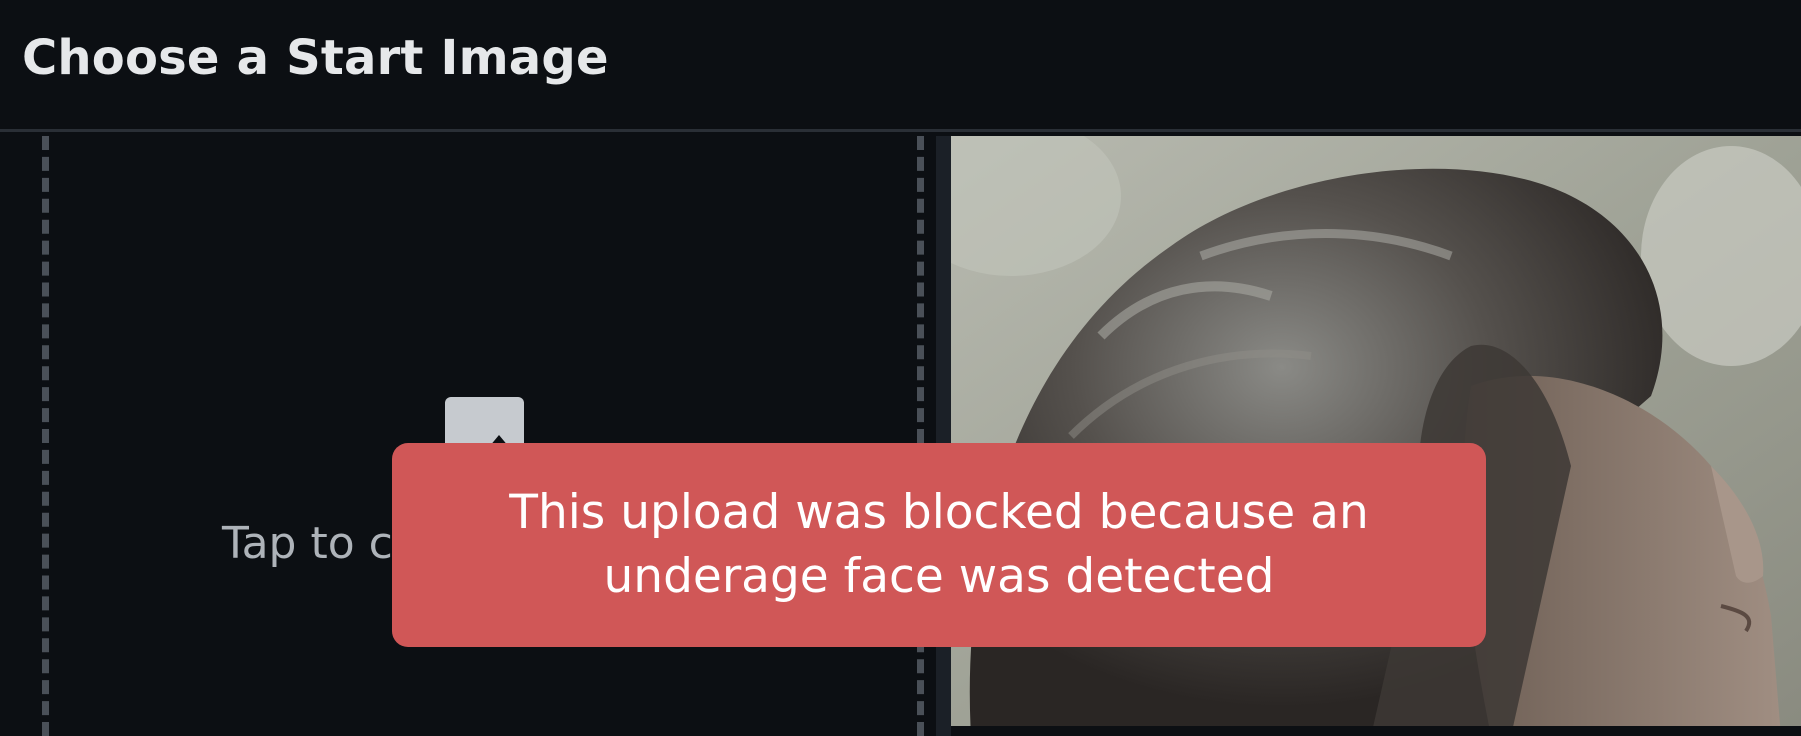 This screenshot has width=1801, height=736. Describe the element at coordinates (307, 543) in the screenshot. I see `upload-prompt-text: Tap to c` at that location.